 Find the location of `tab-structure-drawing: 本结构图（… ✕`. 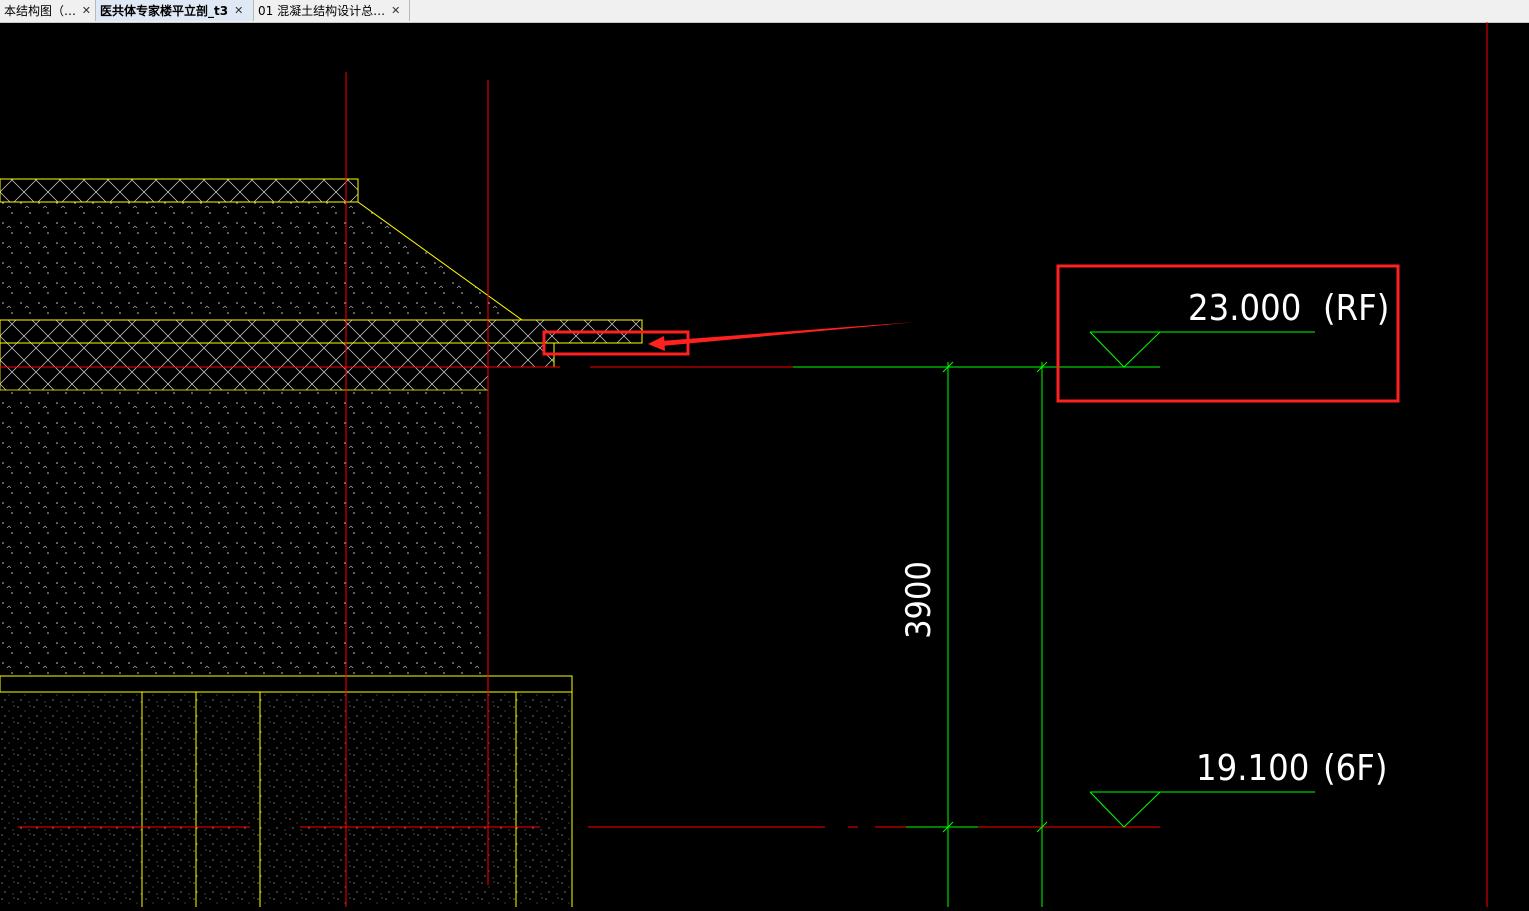

tab-structure-drawing: 本结构图（… ✕ is located at coordinates (48, 10).